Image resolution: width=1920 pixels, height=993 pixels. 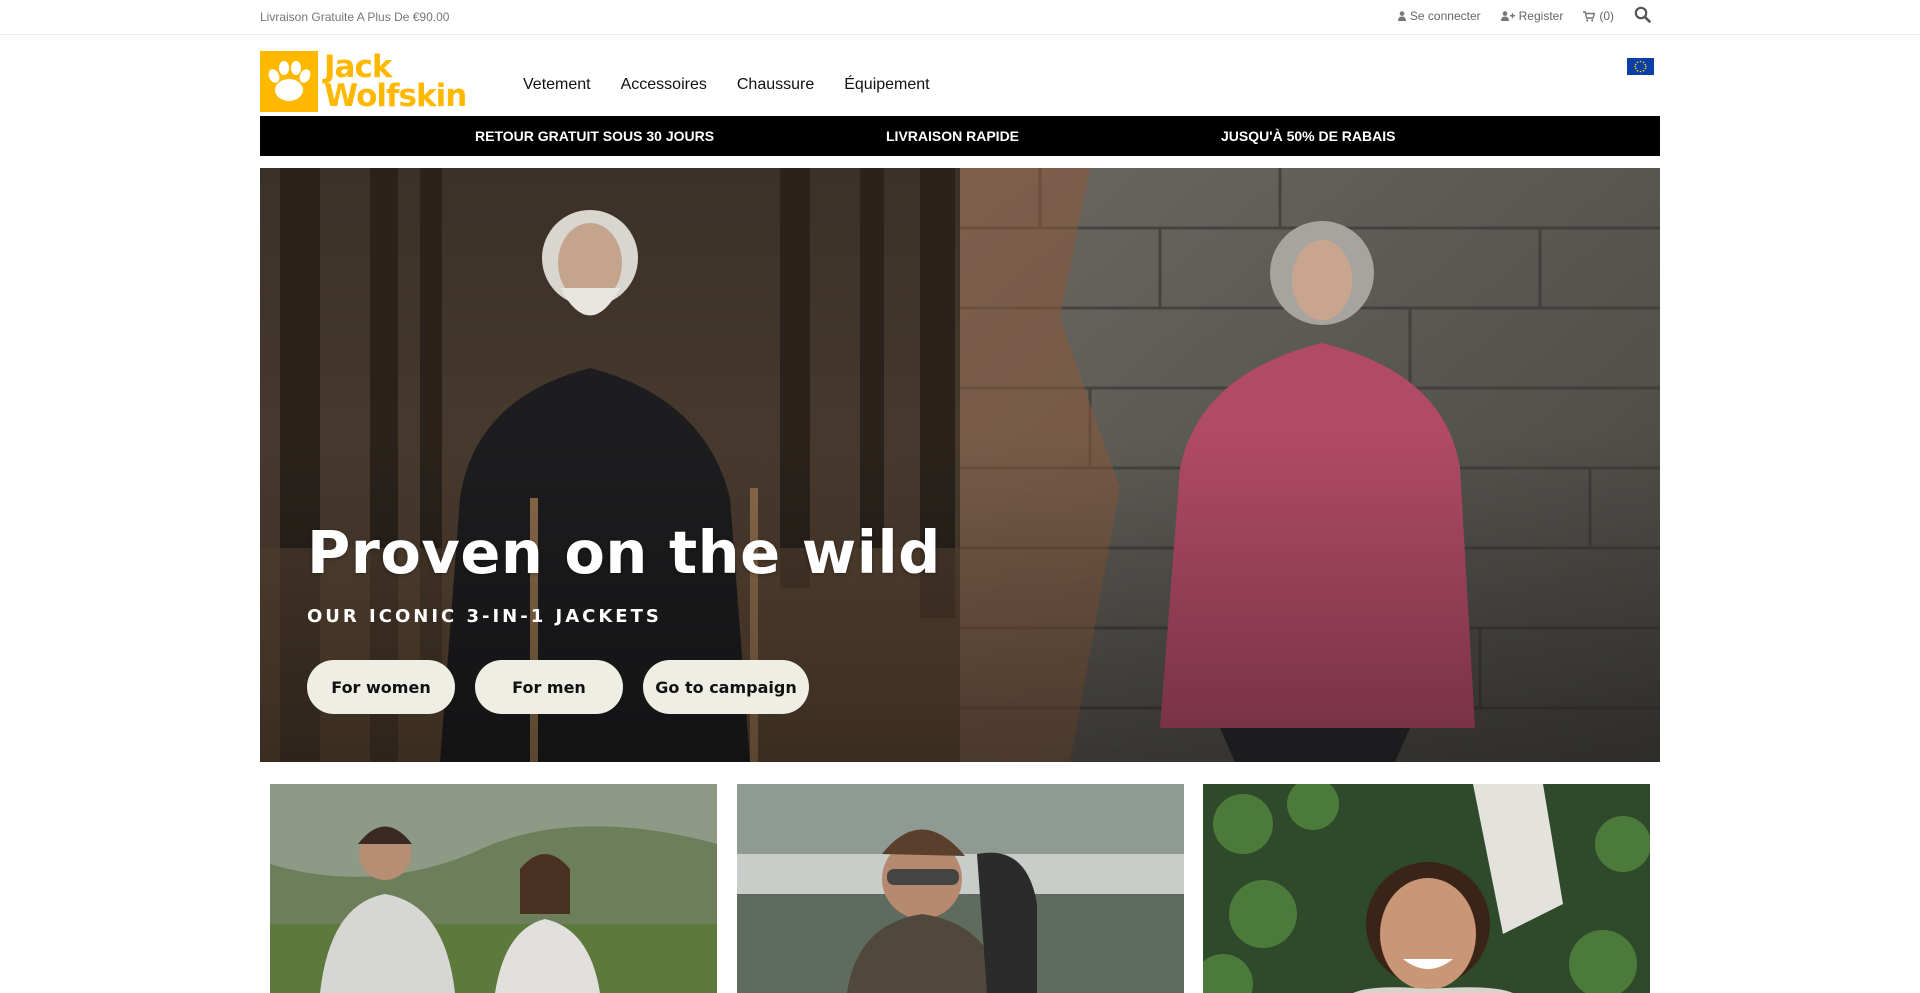 I want to click on hero-subtitle: OUR ICONIC 3-IN-1 JACKETS, so click(x=484, y=616).